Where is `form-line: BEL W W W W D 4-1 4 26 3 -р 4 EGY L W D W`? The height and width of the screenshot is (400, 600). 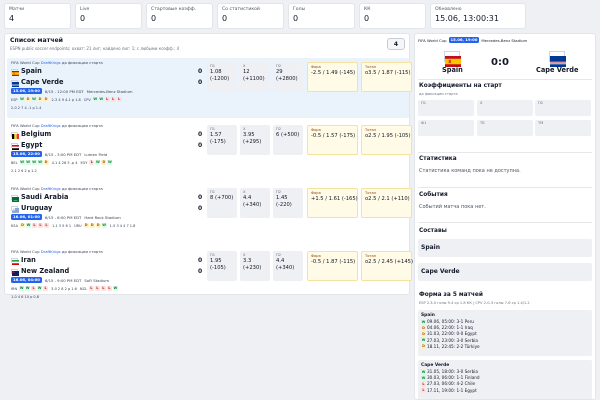 form-line: BEL W W W W D 4-1 4 26 3 -р 4 EGY L W D W is located at coordinates (62, 162).